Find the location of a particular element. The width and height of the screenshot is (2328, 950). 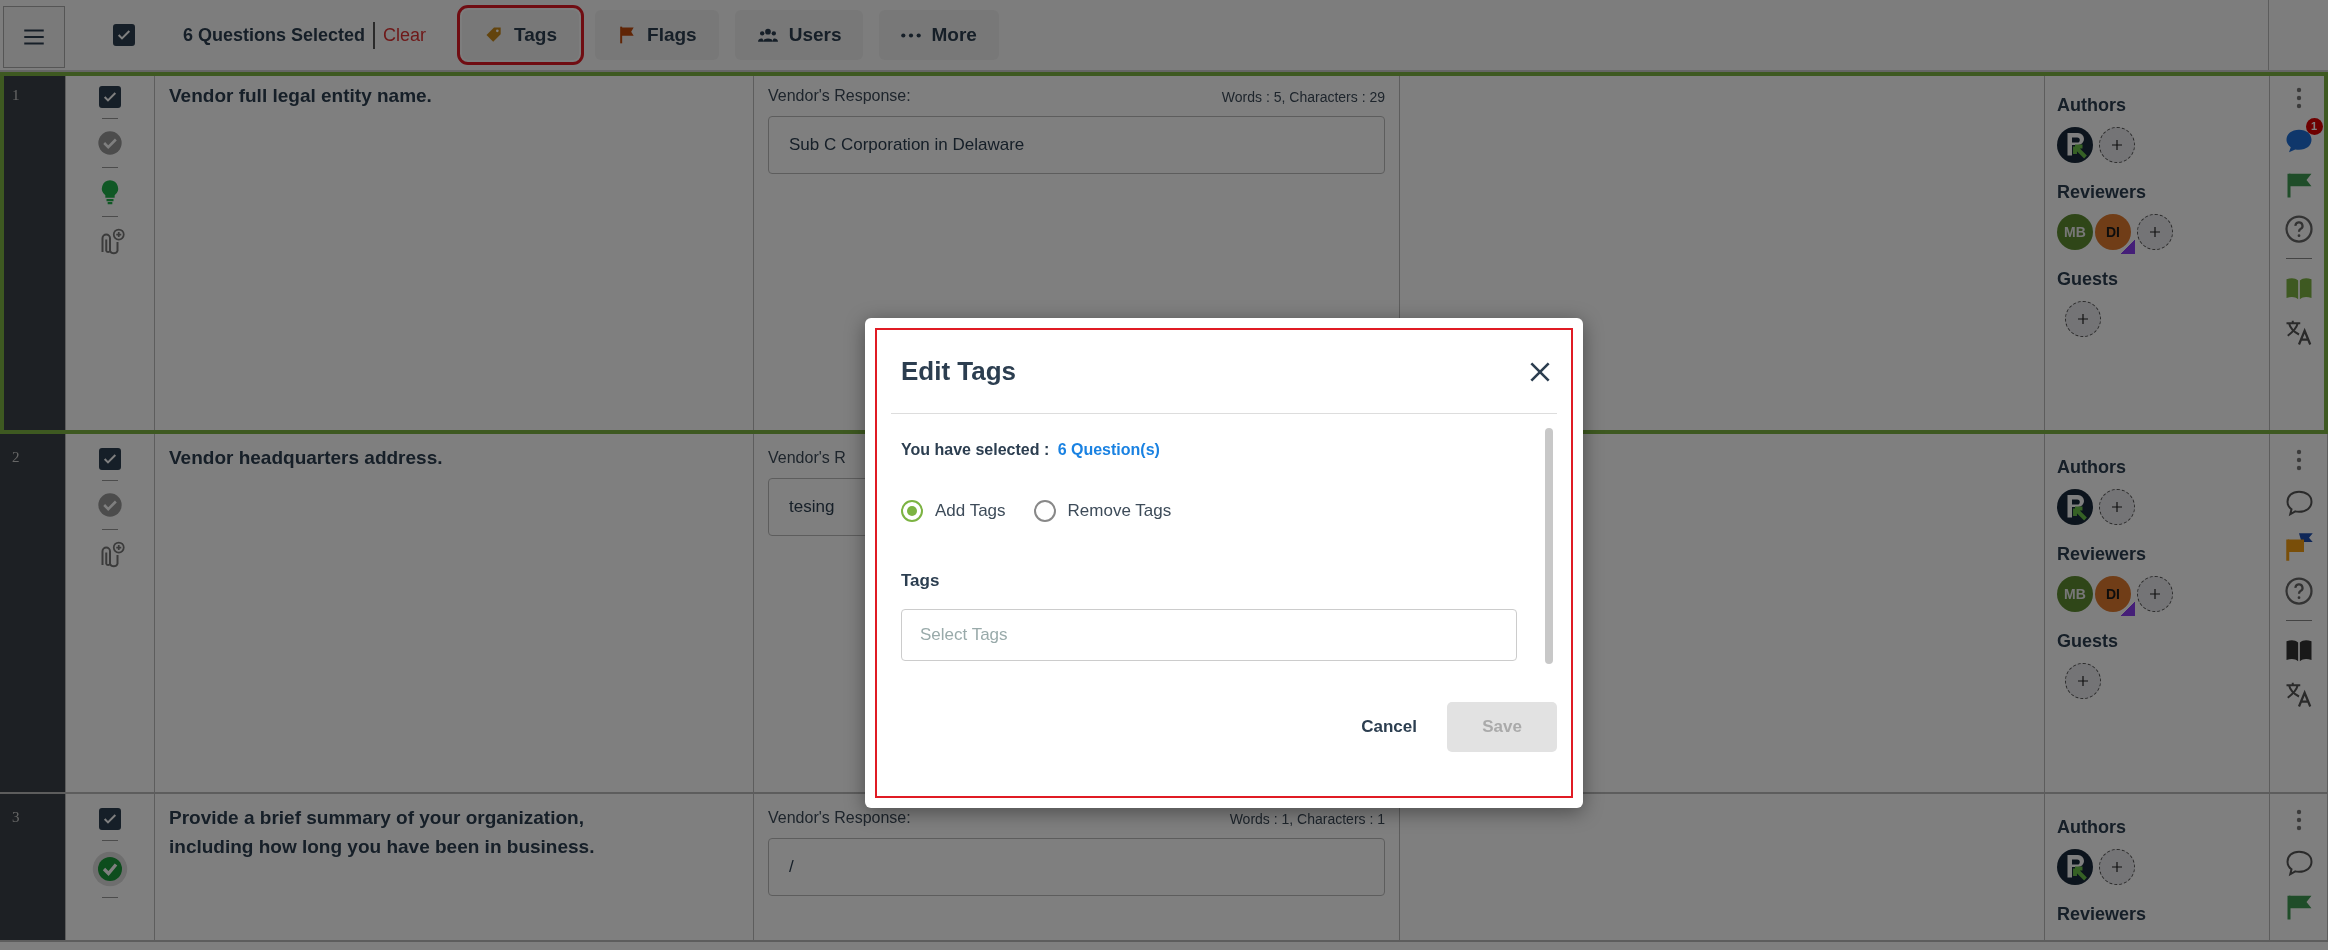

response-field: / is located at coordinates (1076, 867).